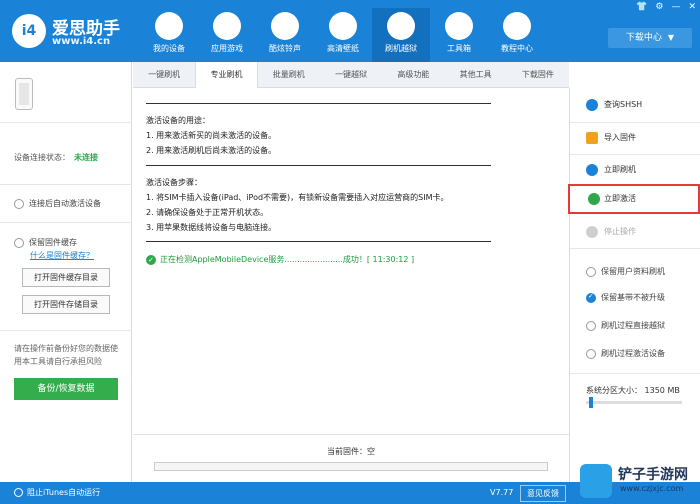 Image resolution: width=700 pixels, height=504 pixels. Describe the element at coordinates (591, 402) in the screenshot. I see `slider-handle` at that location.